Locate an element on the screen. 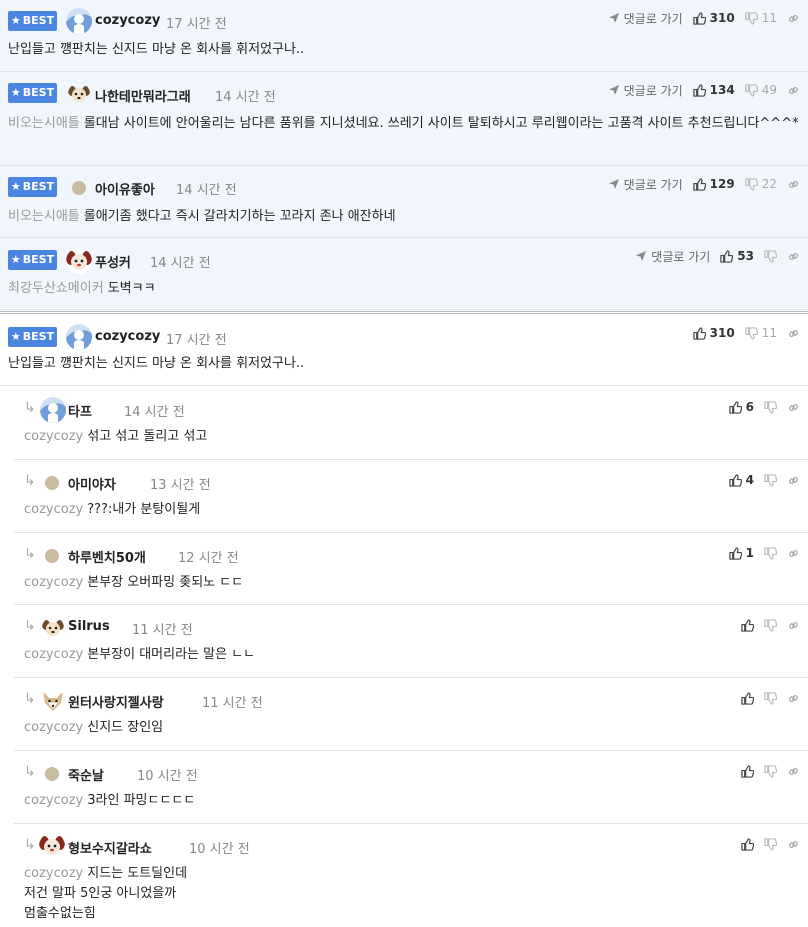  comment-actions: 댓글로 가기 310 11 is located at coordinates (699, 18).